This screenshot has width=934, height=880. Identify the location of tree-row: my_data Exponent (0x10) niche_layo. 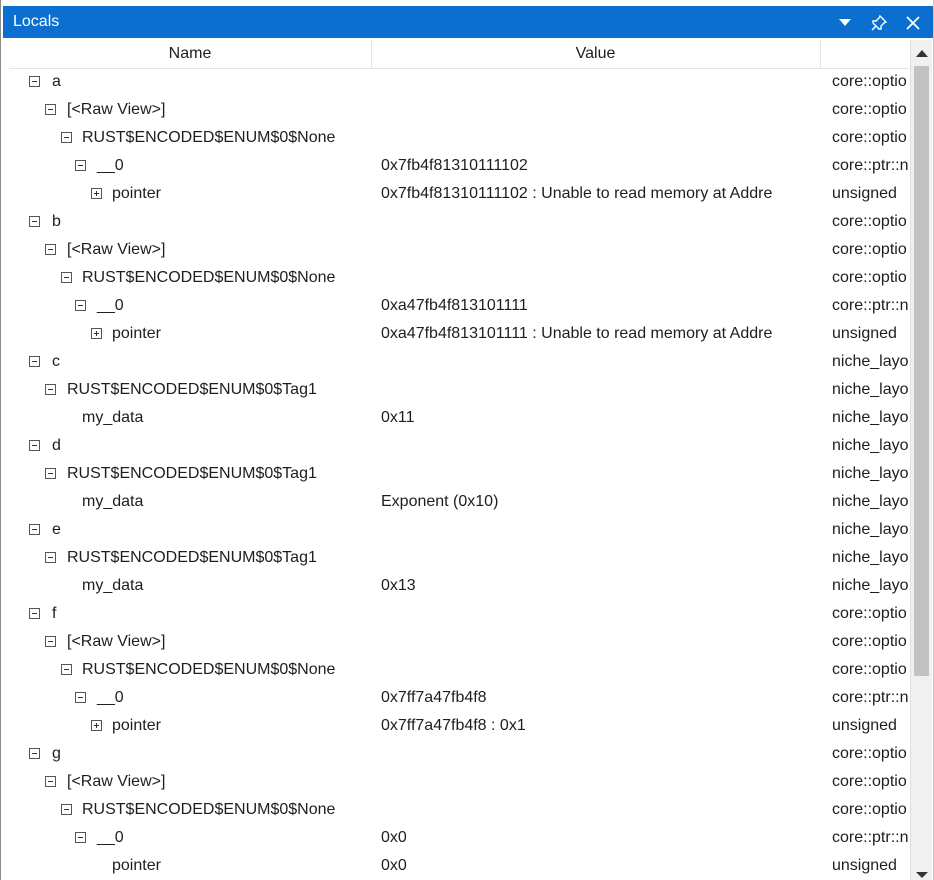
(459, 502).